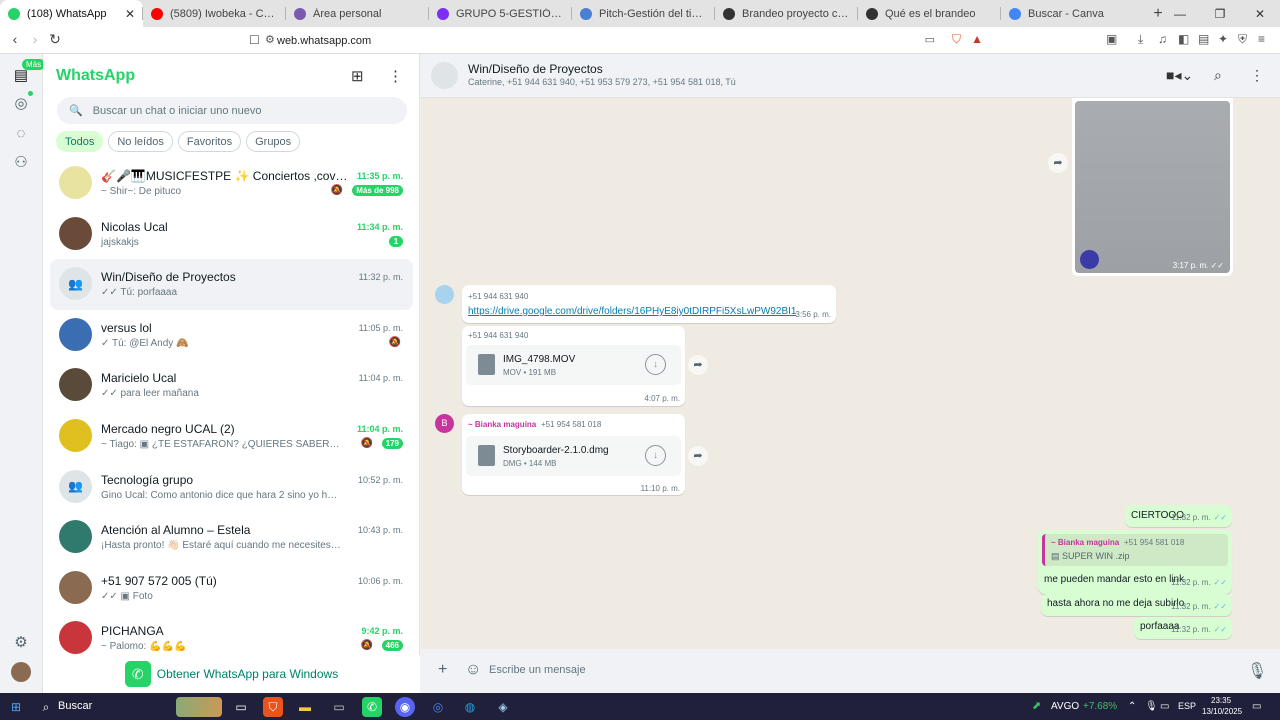  Describe the element at coordinates (438, 707) in the screenshot. I see `chrome-icon: ◎` at that location.